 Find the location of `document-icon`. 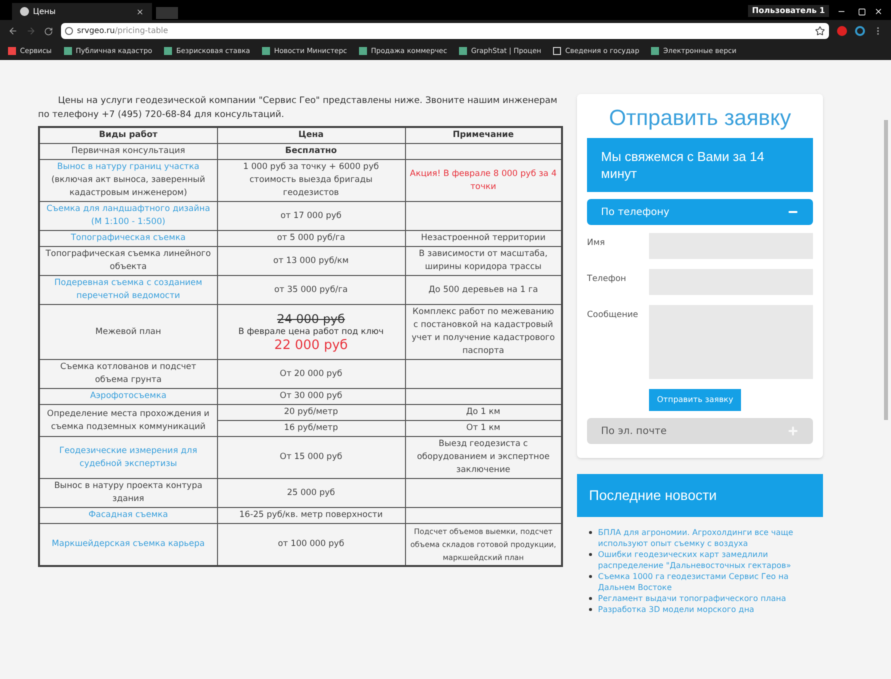

document-icon is located at coordinates (557, 51).